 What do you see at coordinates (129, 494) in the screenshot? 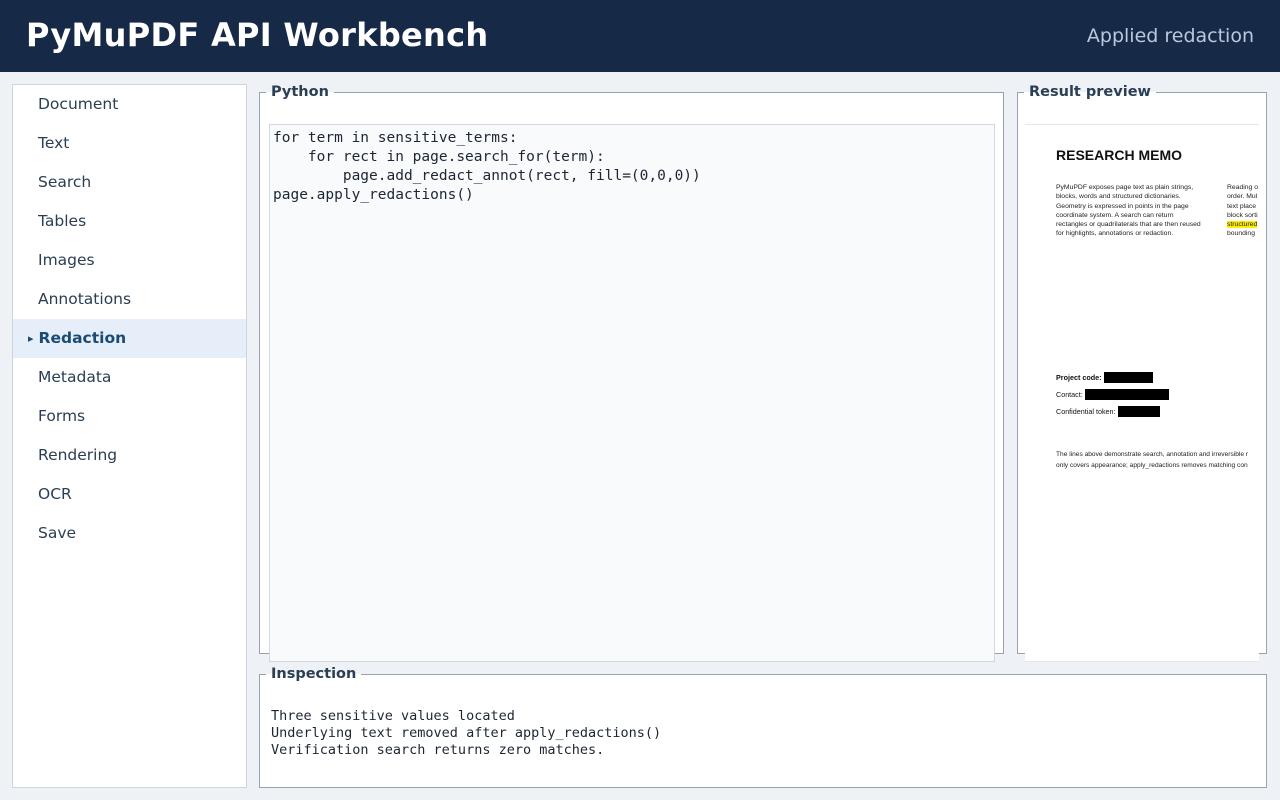
I see `sidebar-item-ocr: OCR` at bounding box center [129, 494].